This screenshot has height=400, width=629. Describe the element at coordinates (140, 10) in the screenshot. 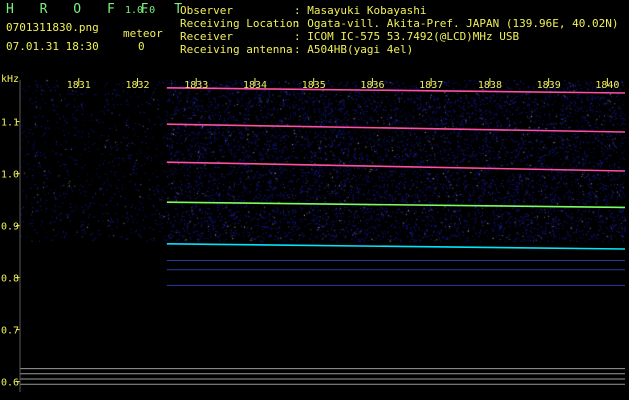

I see `app-version: 1.0.0` at that location.